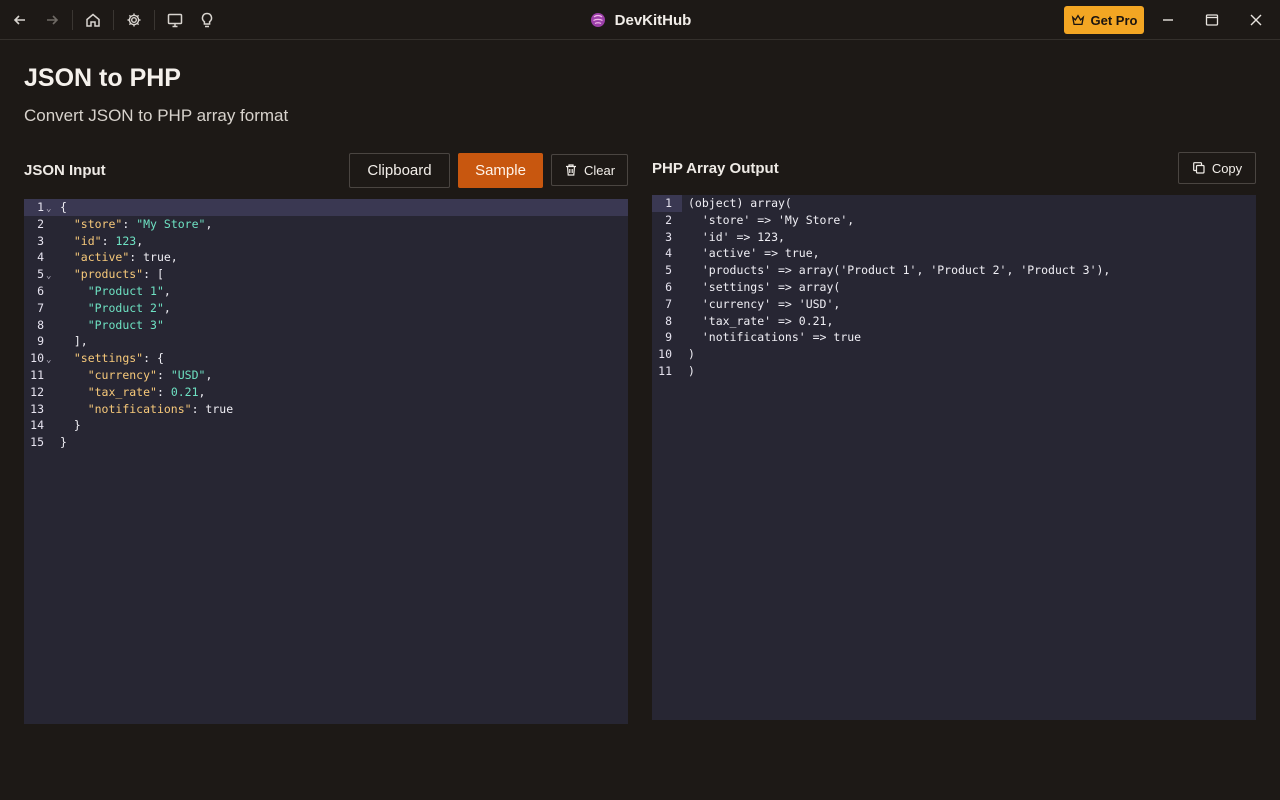 The image size is (1280, 800). I want to click on lightbulb-icon, so click(207, 20).